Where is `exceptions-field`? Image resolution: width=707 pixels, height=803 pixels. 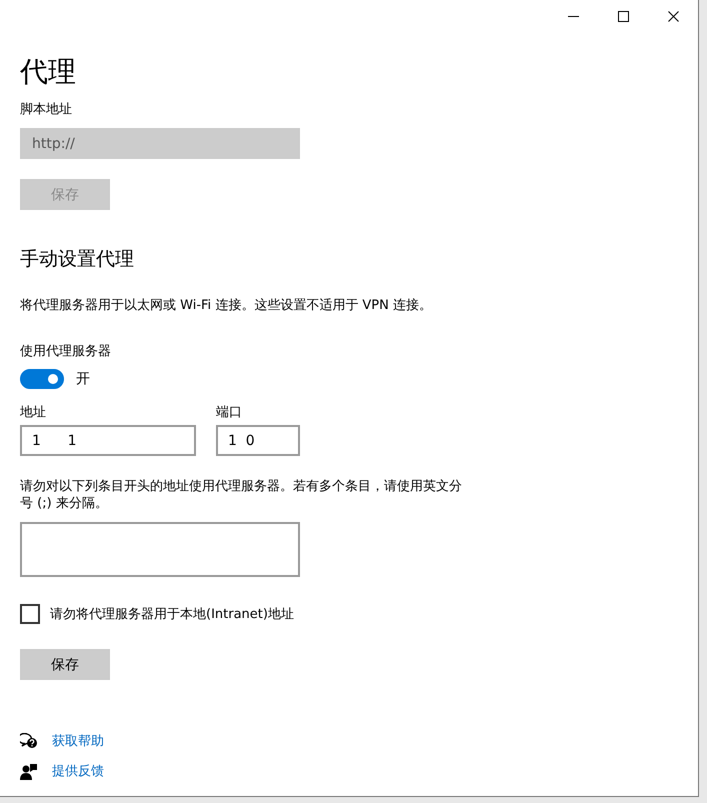
exceptions-field is located at coordinates (160, 549).